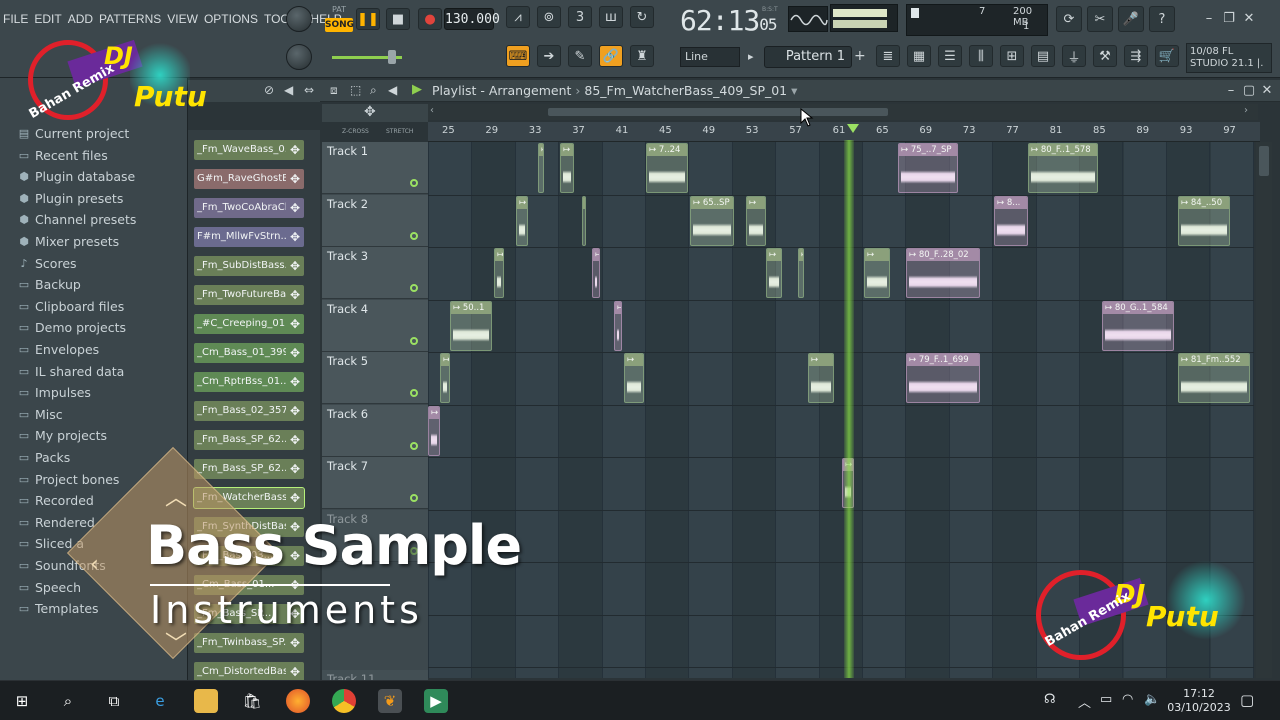 The height and width of the screenshot is (720, 1280). I want to click on browser-item: ⬢ Plugin database, so click(76, 176).